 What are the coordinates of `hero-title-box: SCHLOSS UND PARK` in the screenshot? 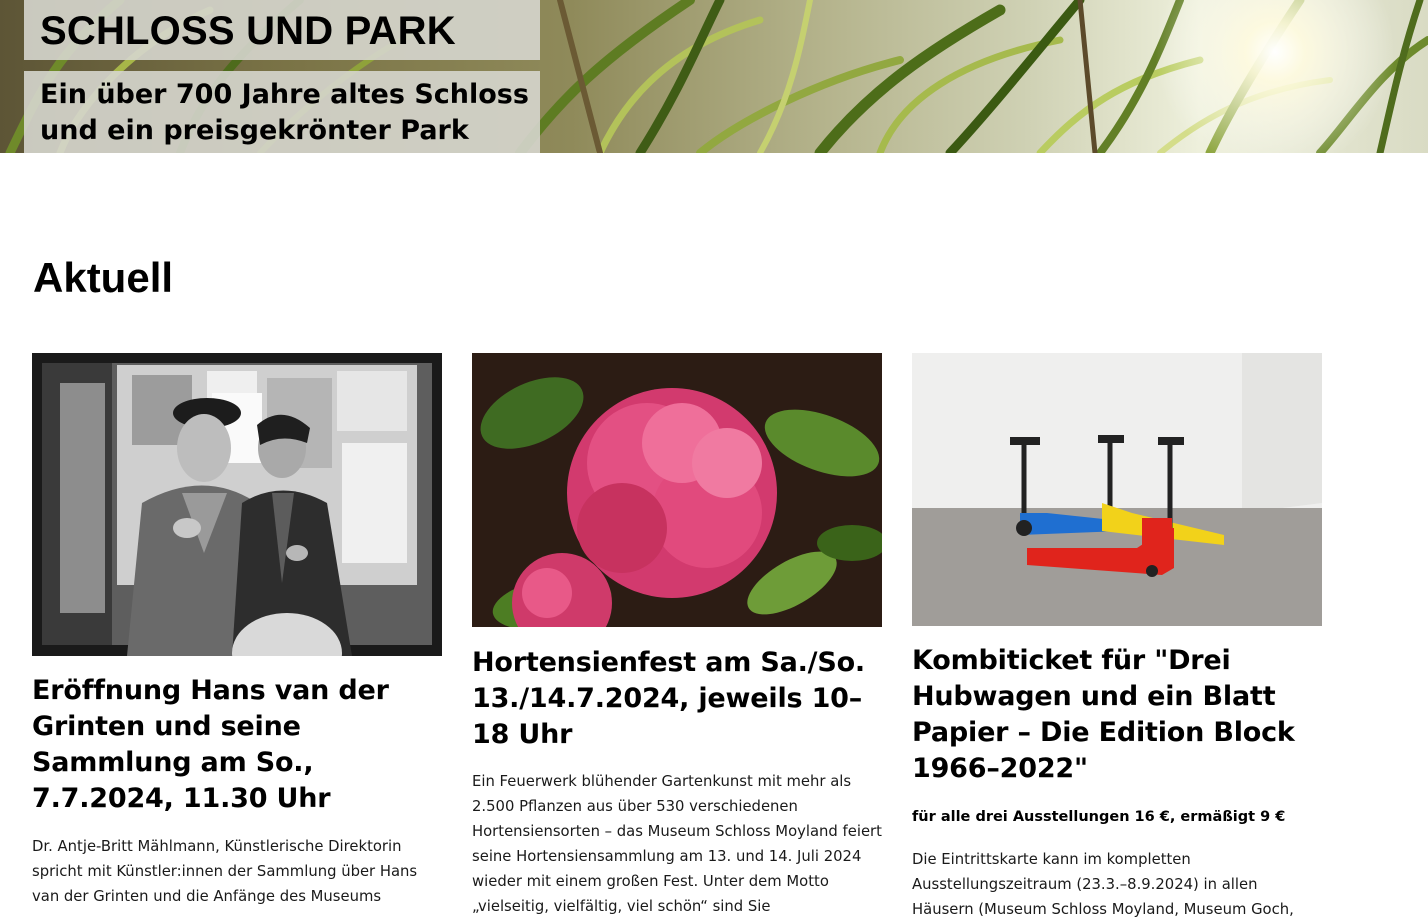 It's located at (282, 30).